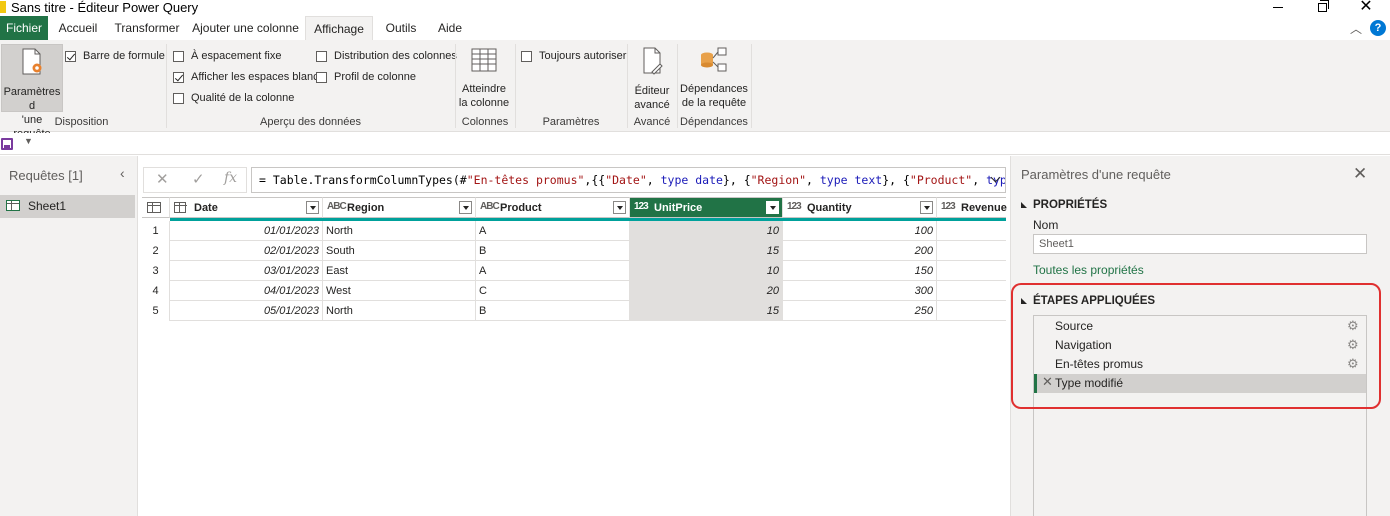  What do you see at coordinates (122, 173) in the screenshot?
I see `collapse-queries-icon: ‹` at bounding box center [122, 173].